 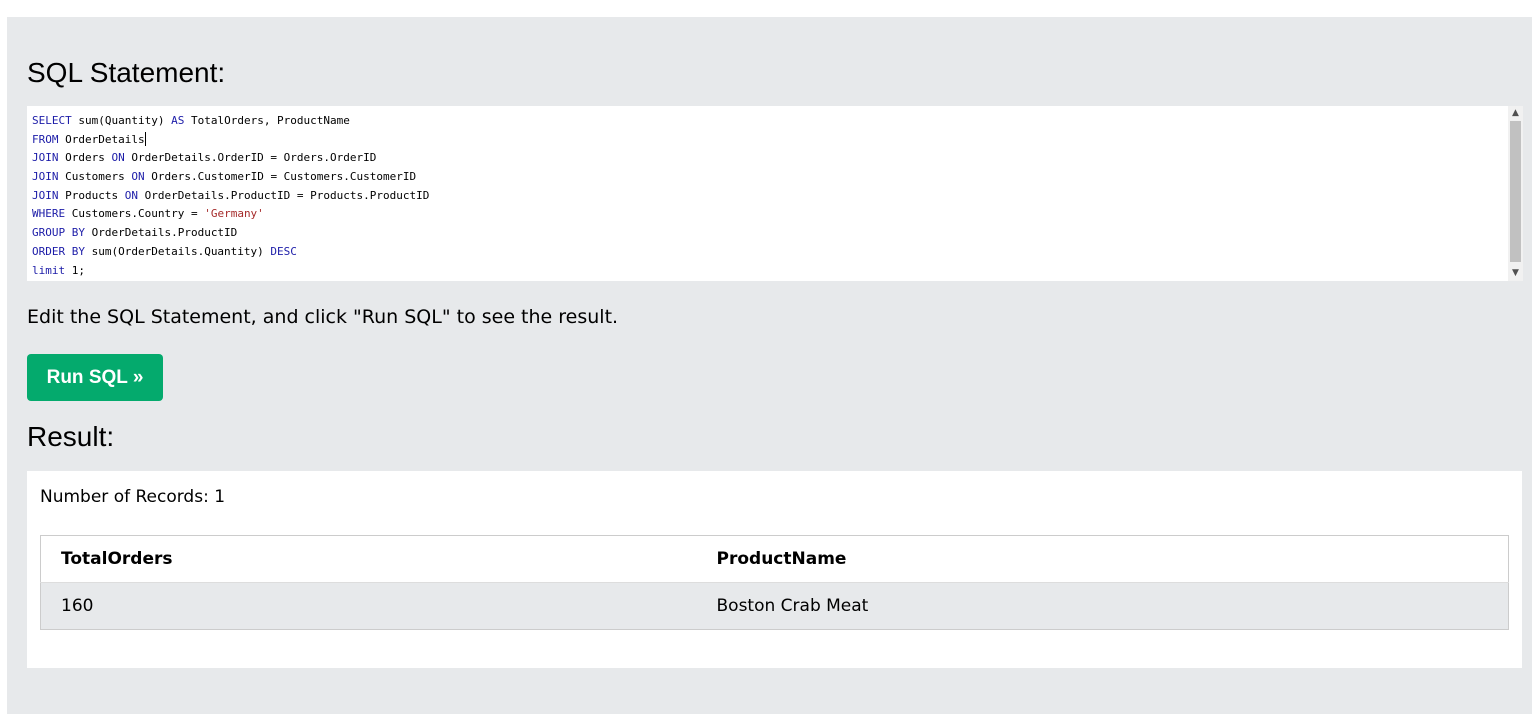 I want to click on code-line: WHERE Customers.Country = 'Germany', so click(x=230, y=214).